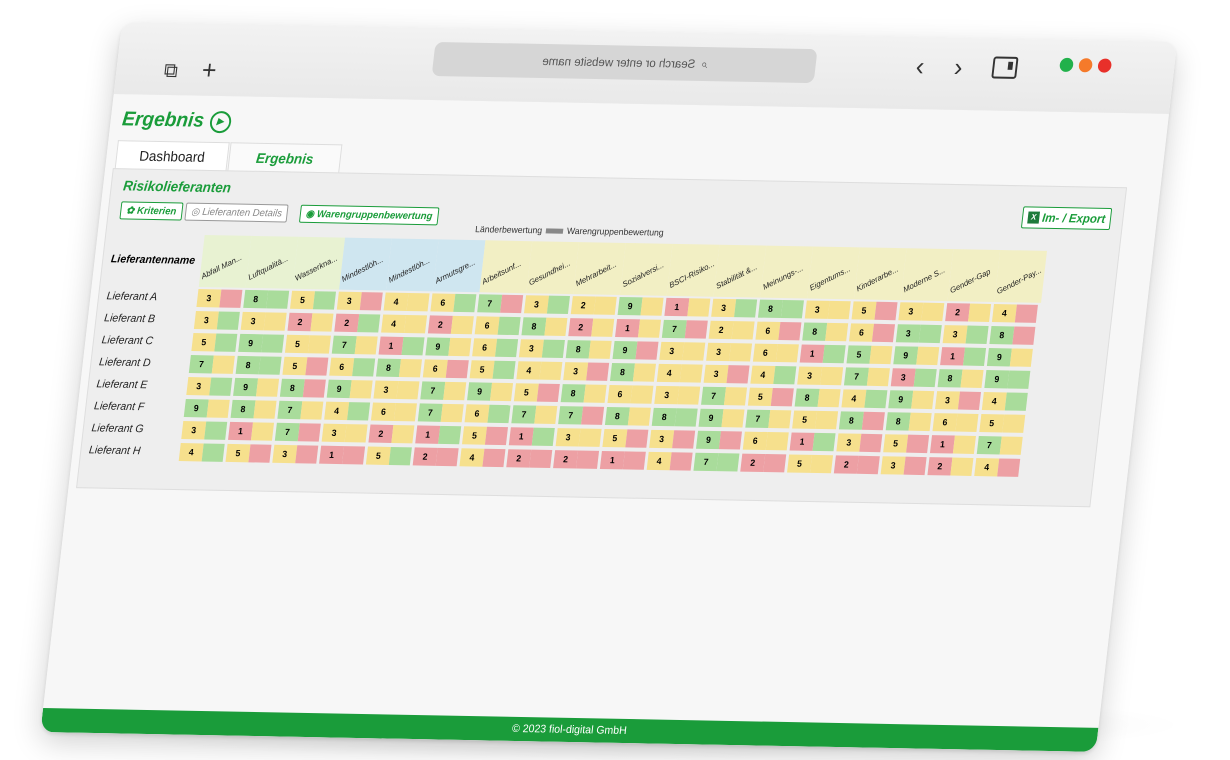 This screenshot has height=760, width=1230. What do you see at coordinates (151, 211) in the screenshot?
I see `kriterien-button: ✿ Kriterien` at bounding box center [151, 211].